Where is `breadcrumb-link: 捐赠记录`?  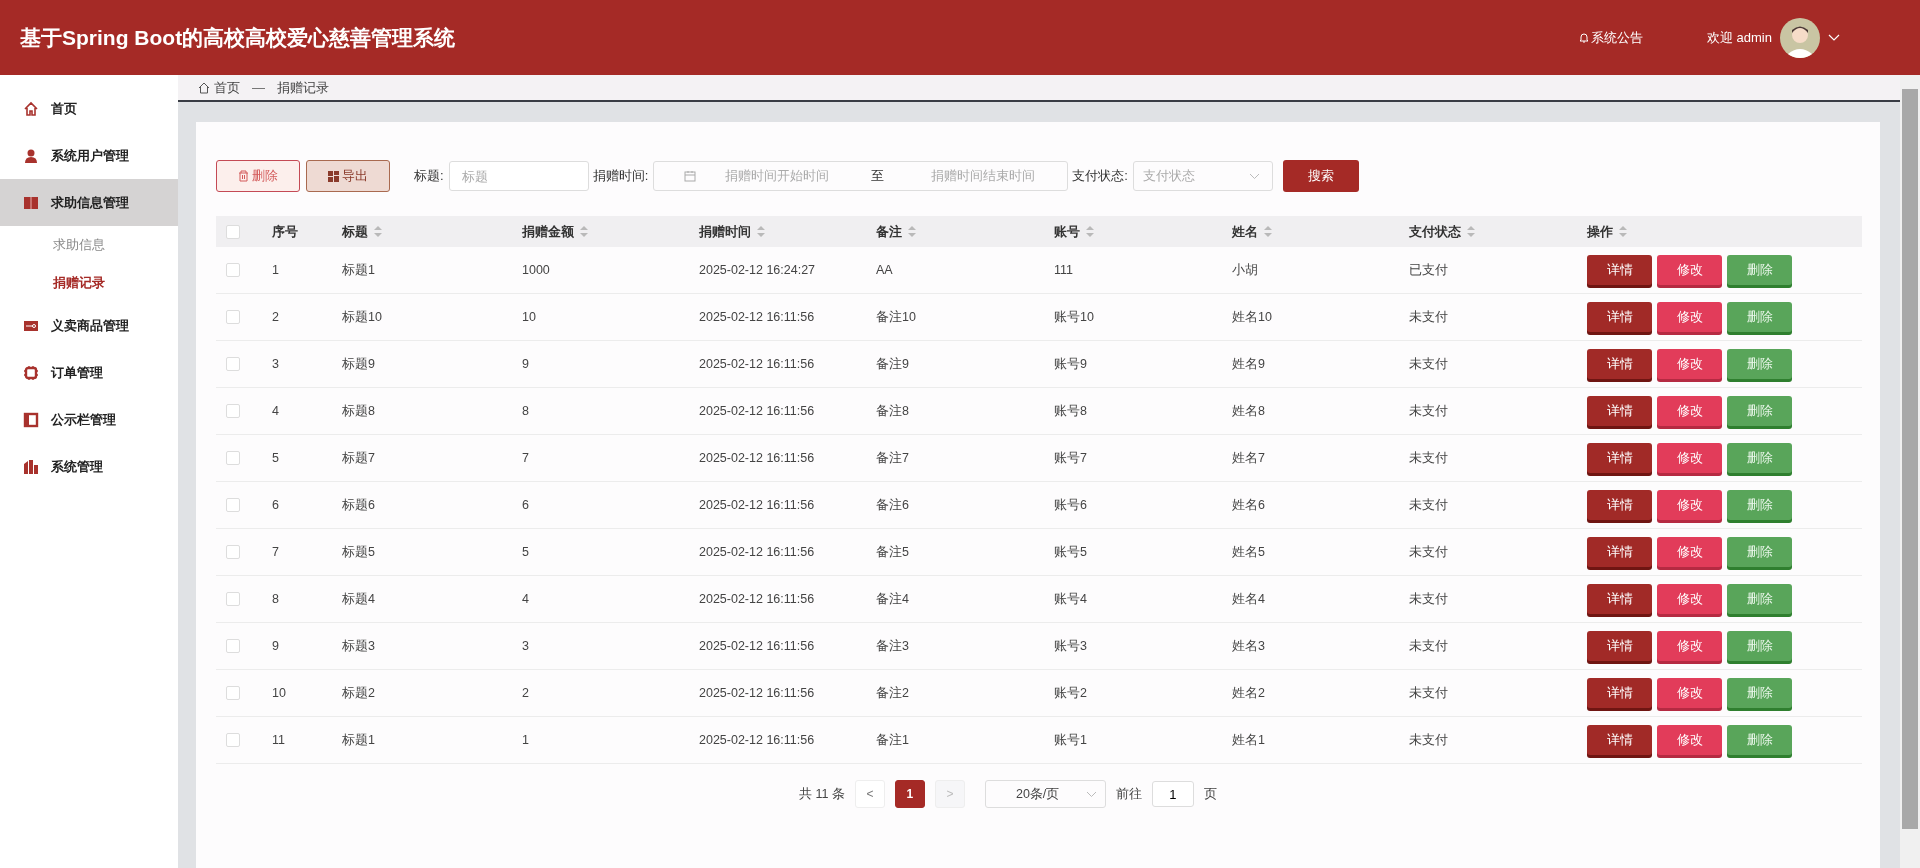 breadcrumb-link: 捐赠记录 is located at coordinates (303, 87).